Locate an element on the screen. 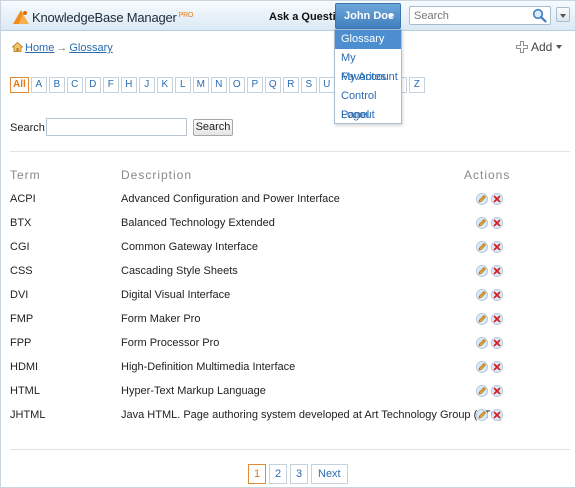 The image size is (576, 488). pro-badge: PRO is located at coordinates (186, 15).